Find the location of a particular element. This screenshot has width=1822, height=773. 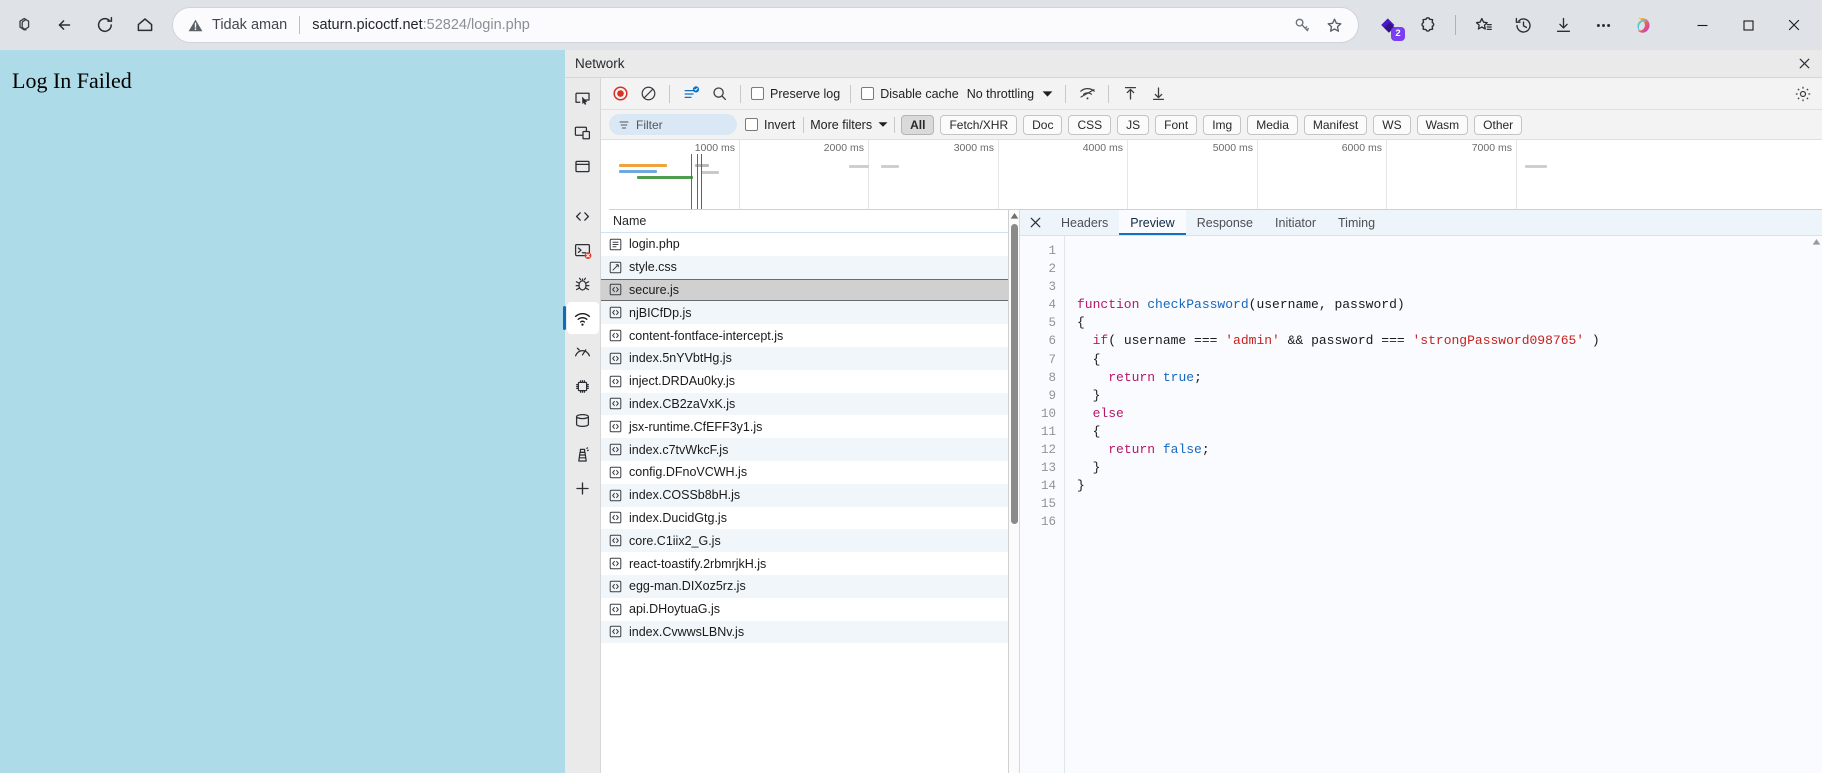

favorites-list-icon is located at coordinates (1483, 25).